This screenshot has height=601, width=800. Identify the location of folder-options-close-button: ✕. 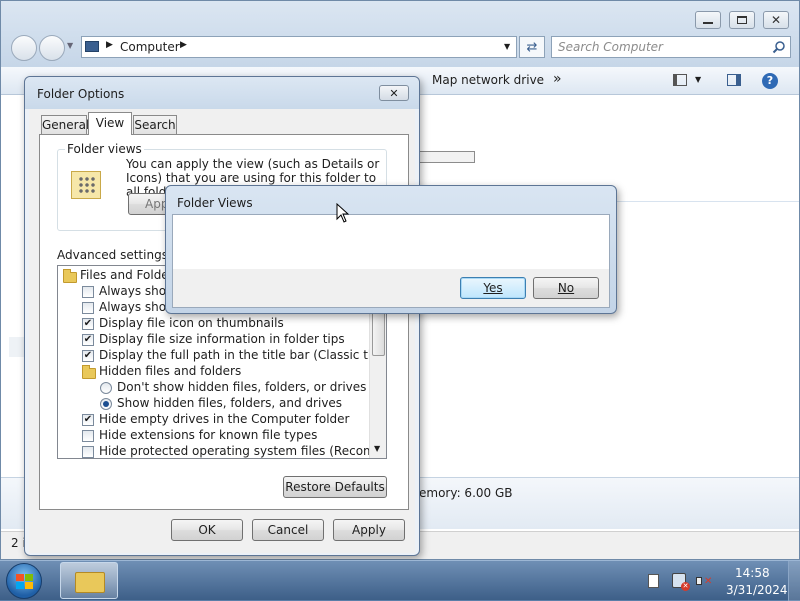
(394, 93).